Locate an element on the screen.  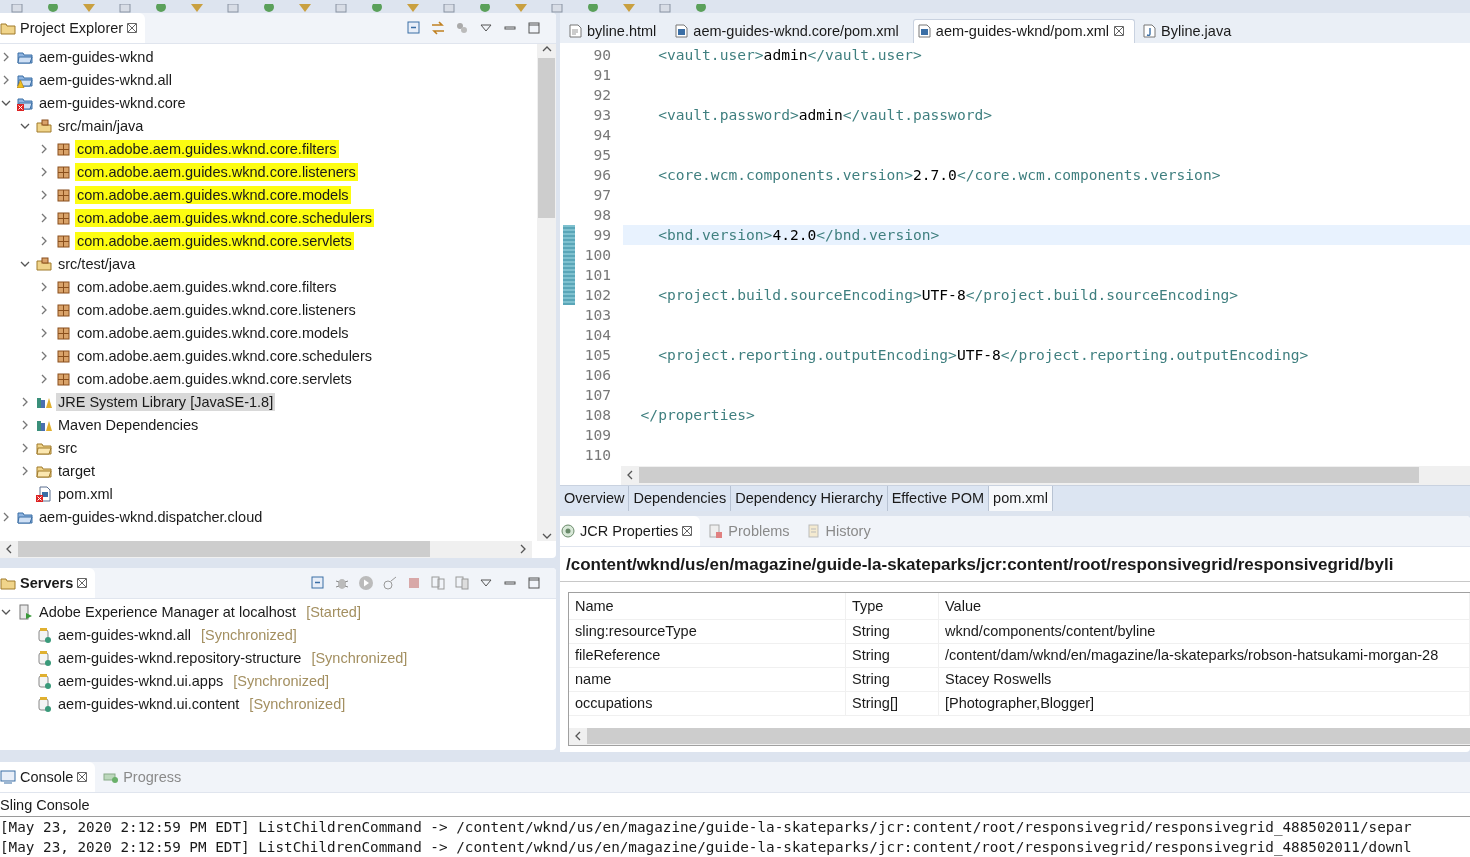
history-icon is located at coordinates (813, 530).